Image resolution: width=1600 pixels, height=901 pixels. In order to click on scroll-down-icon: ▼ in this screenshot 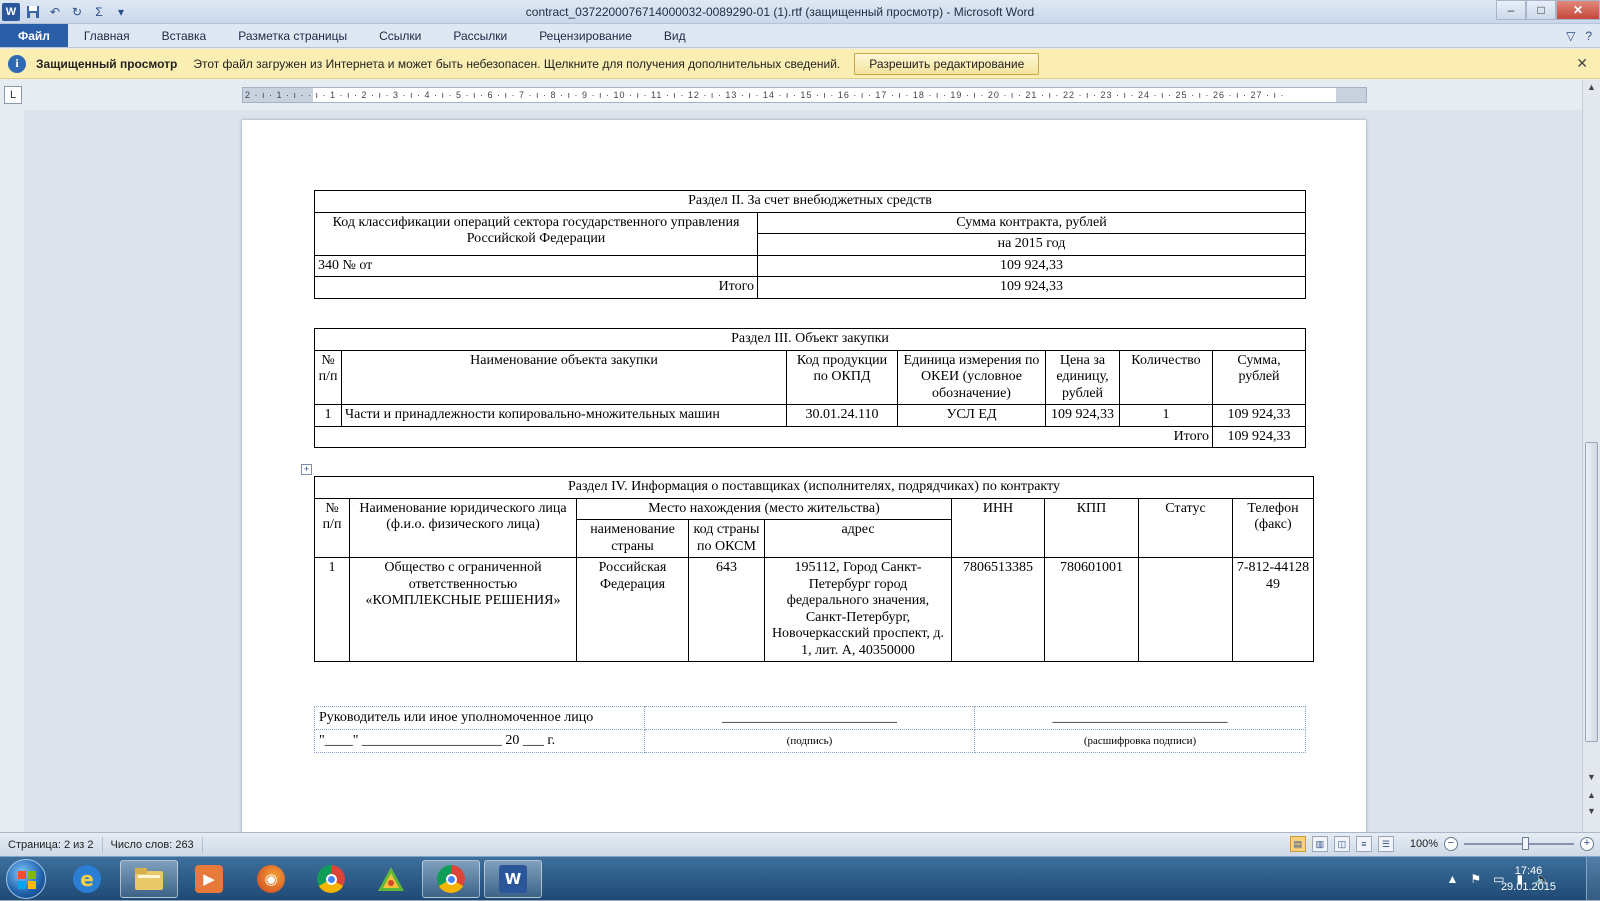, I will do `click(1591, 779)`.